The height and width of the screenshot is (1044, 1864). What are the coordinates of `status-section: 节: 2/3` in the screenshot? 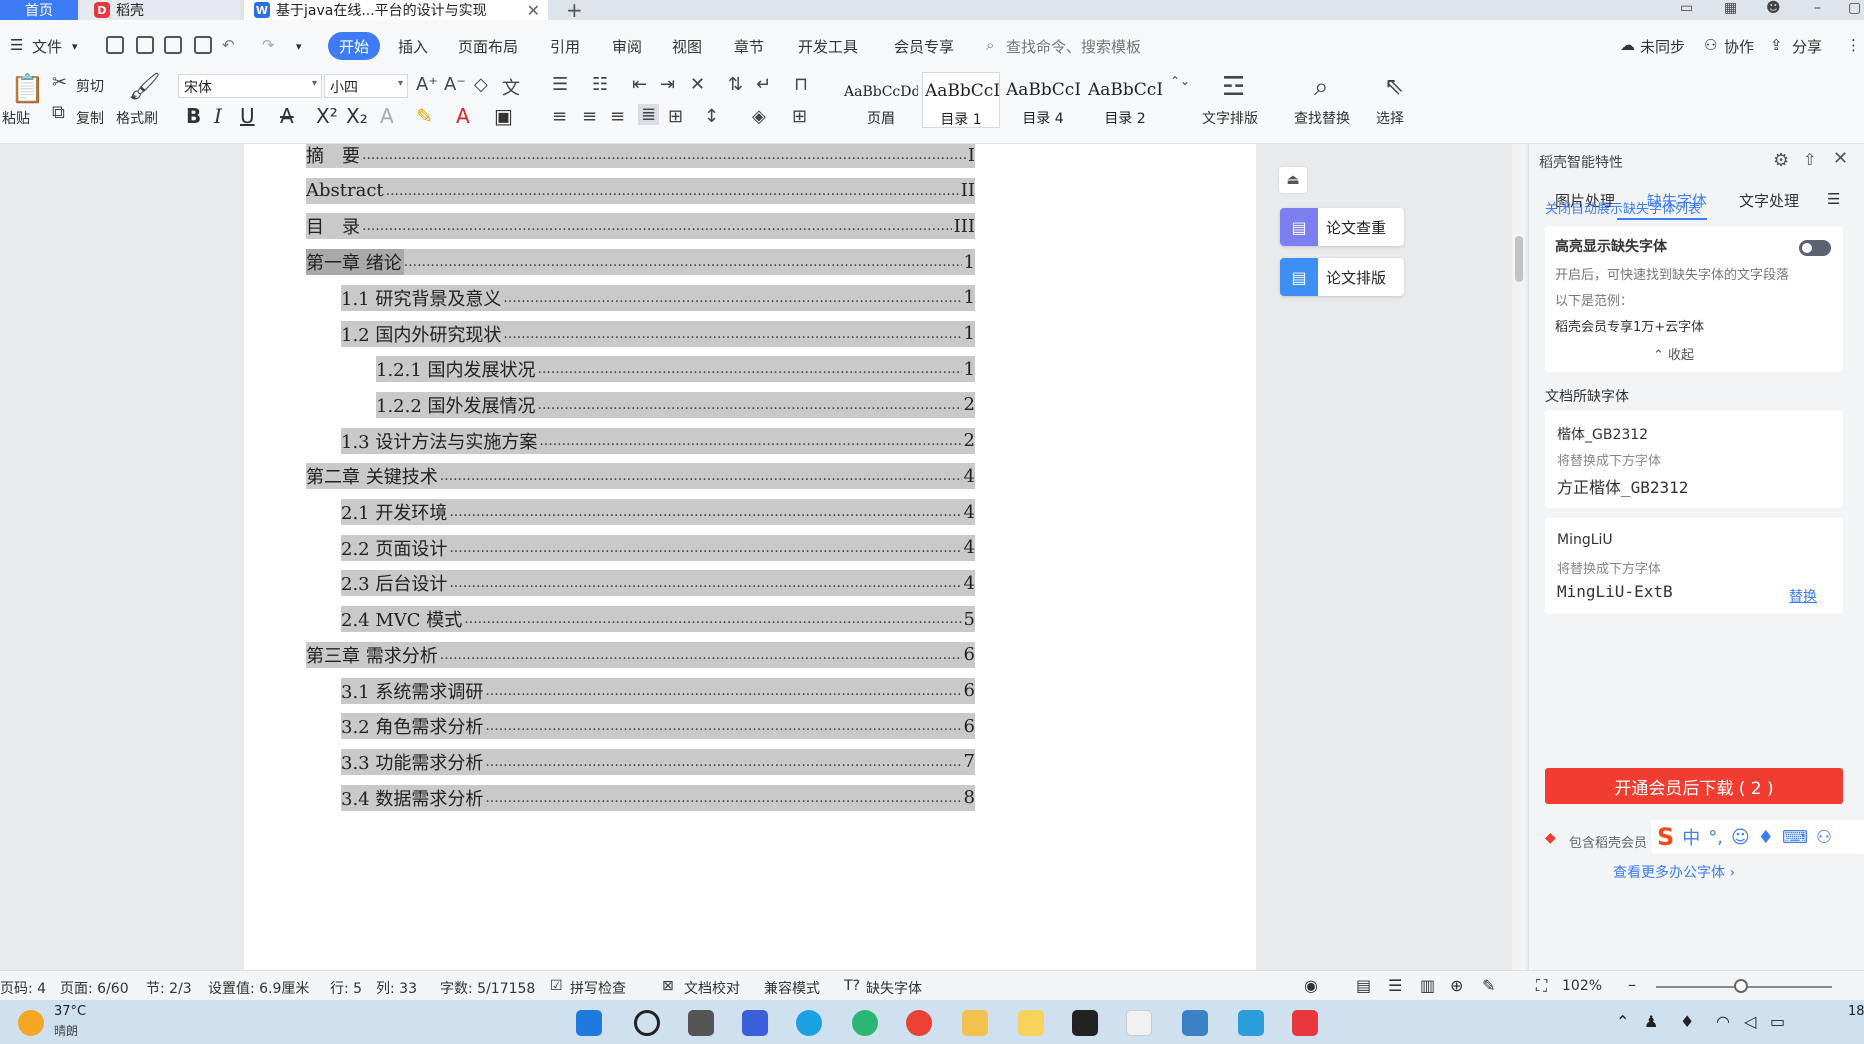 It's located at (169, 988).